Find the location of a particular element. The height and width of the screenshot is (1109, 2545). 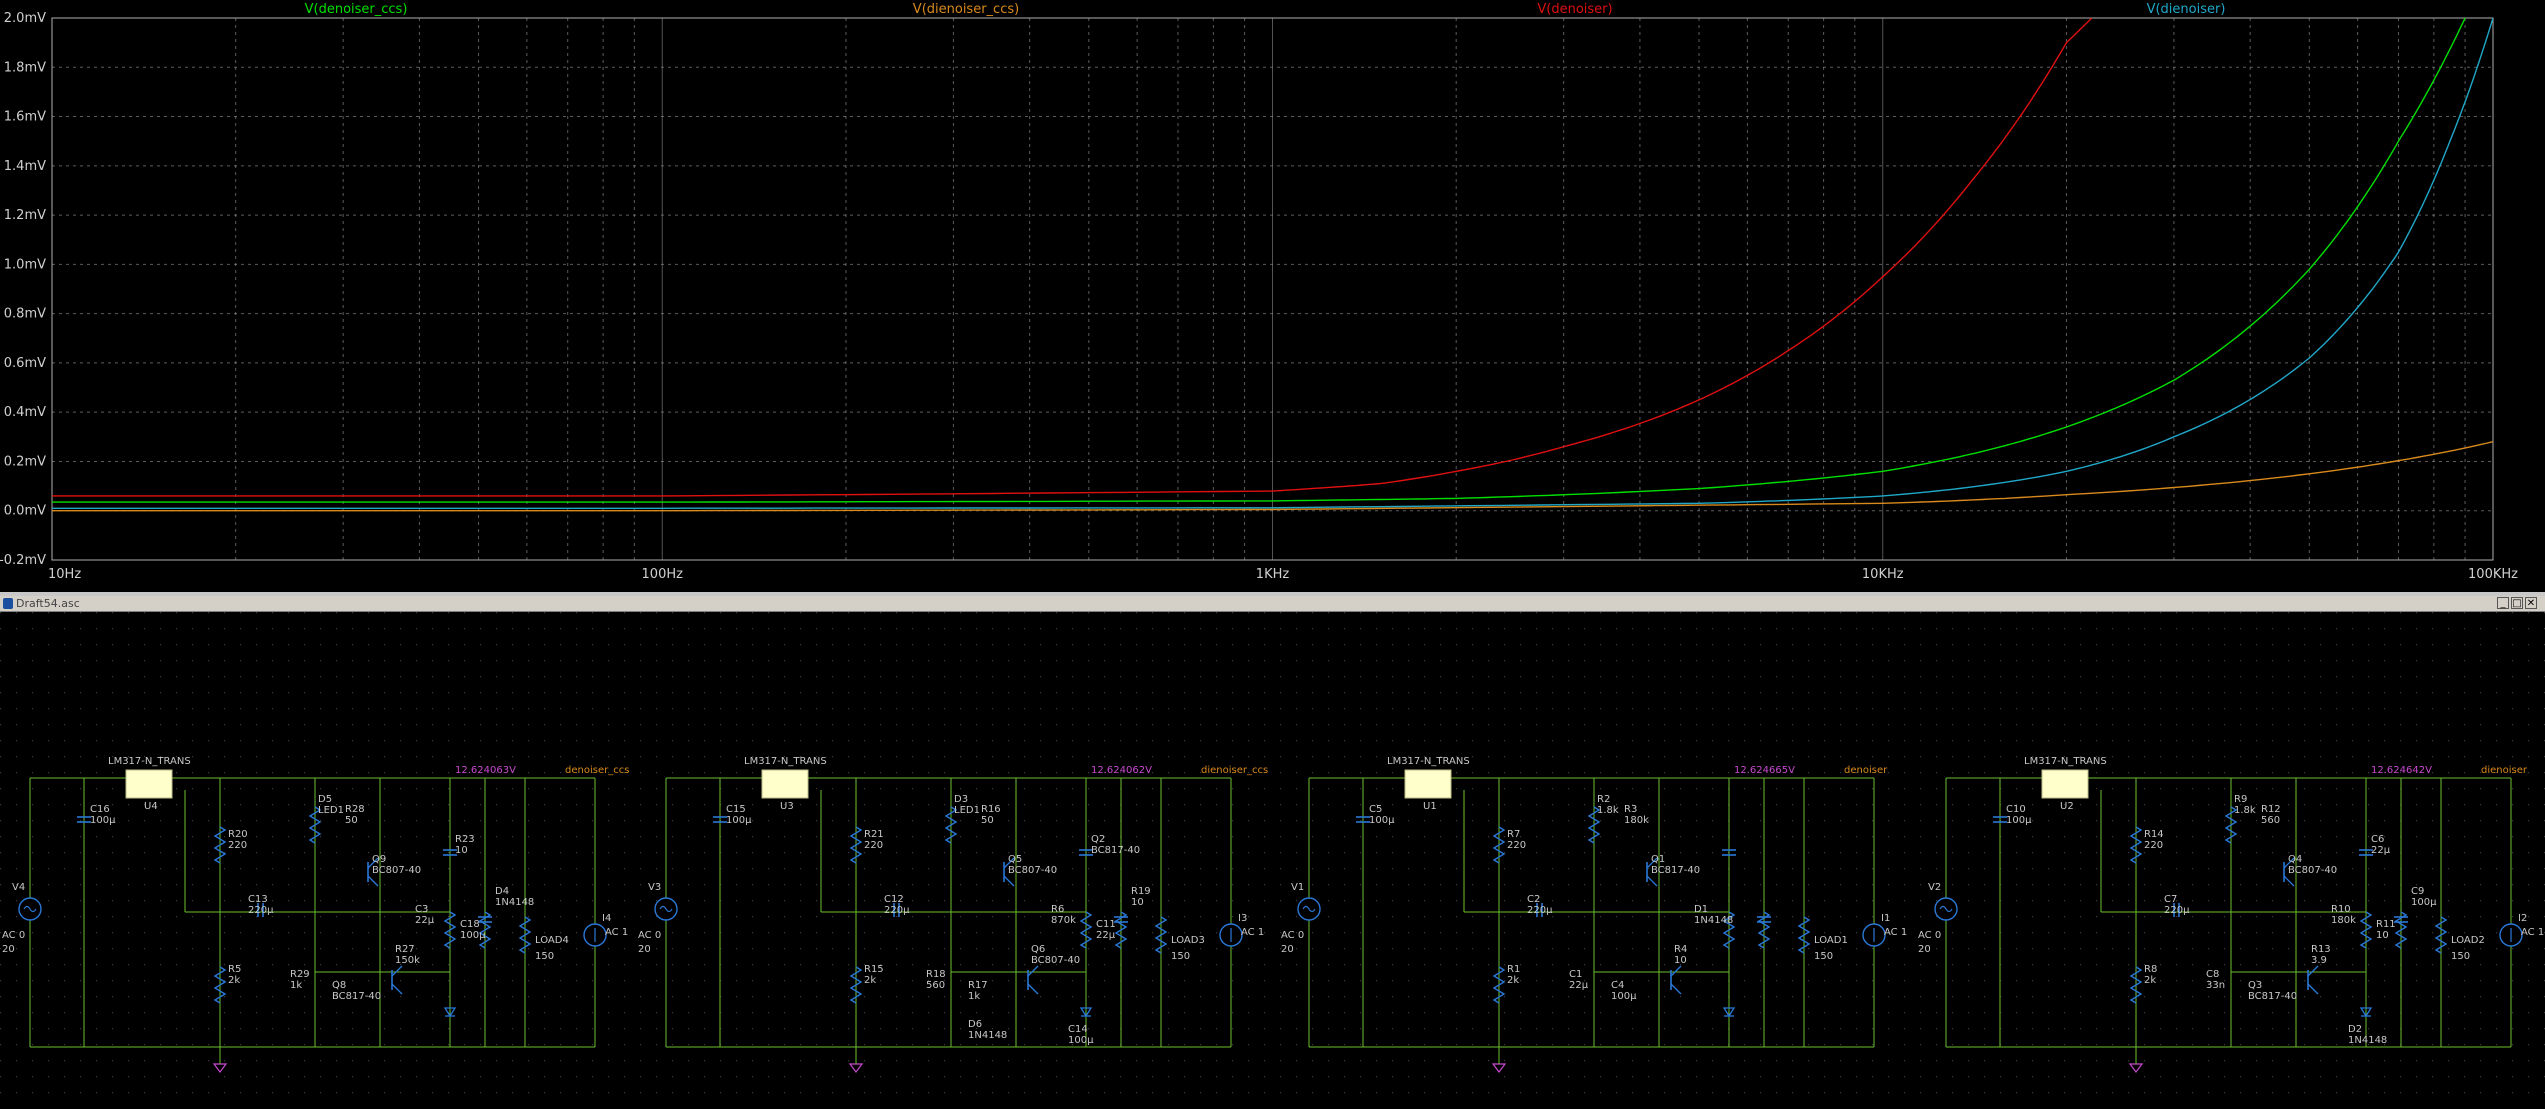

component-label: LM317-N_TRANS is located at coordinates (149, 761).